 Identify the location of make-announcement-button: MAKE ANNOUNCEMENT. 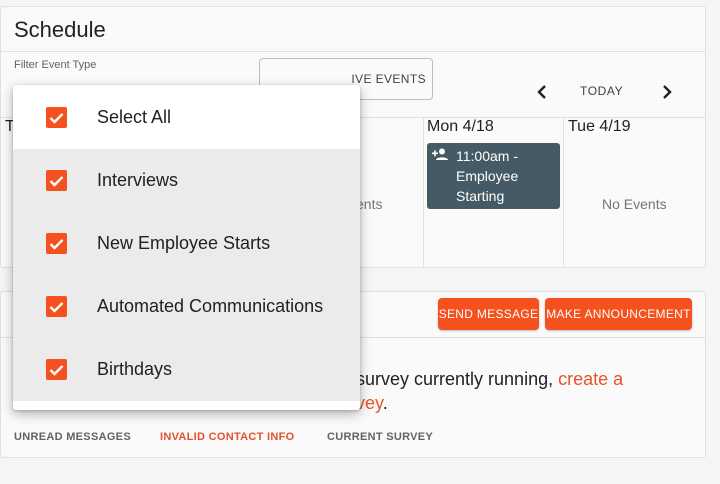
(618, 314).